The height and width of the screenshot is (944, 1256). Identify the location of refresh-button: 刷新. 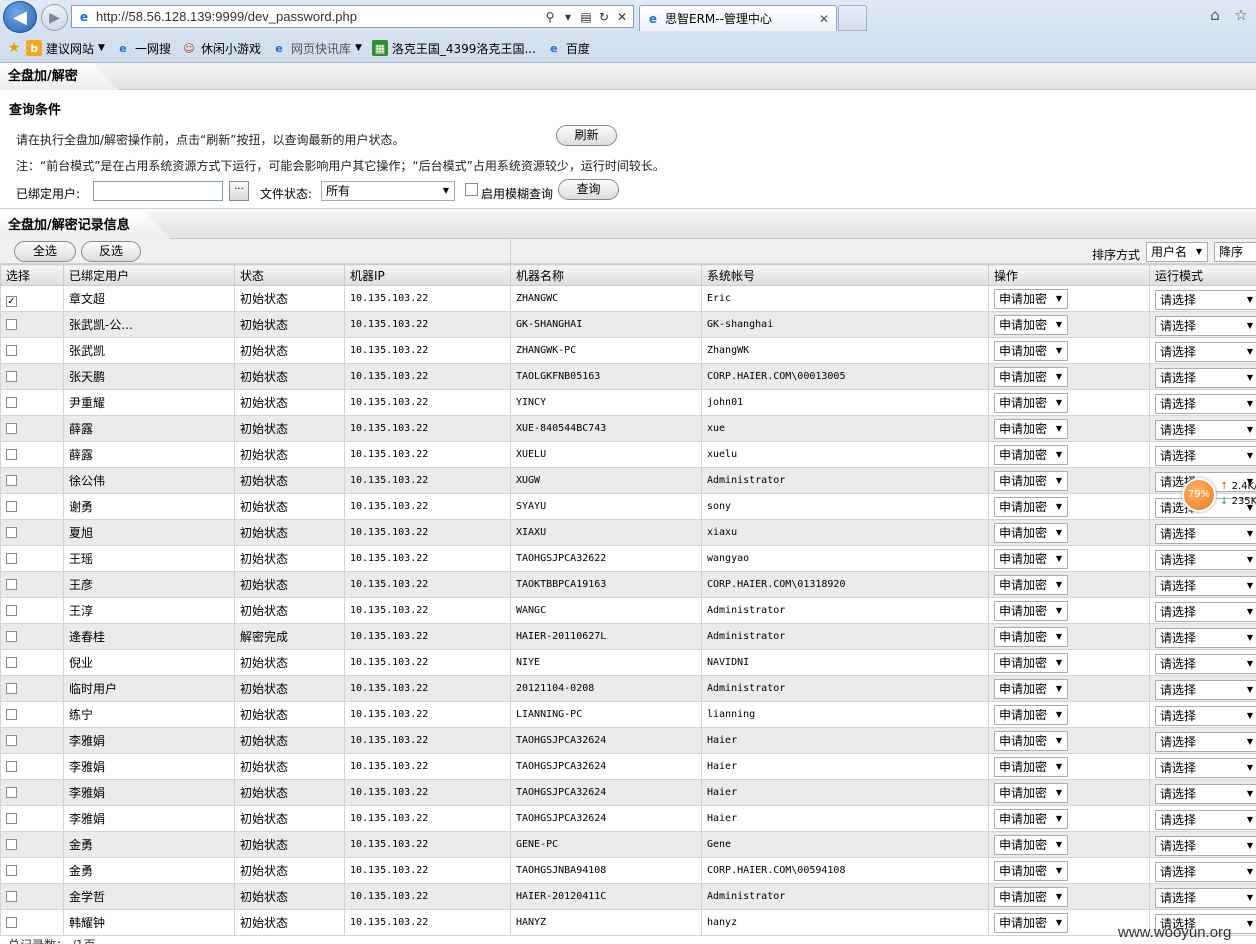
(586, 135).